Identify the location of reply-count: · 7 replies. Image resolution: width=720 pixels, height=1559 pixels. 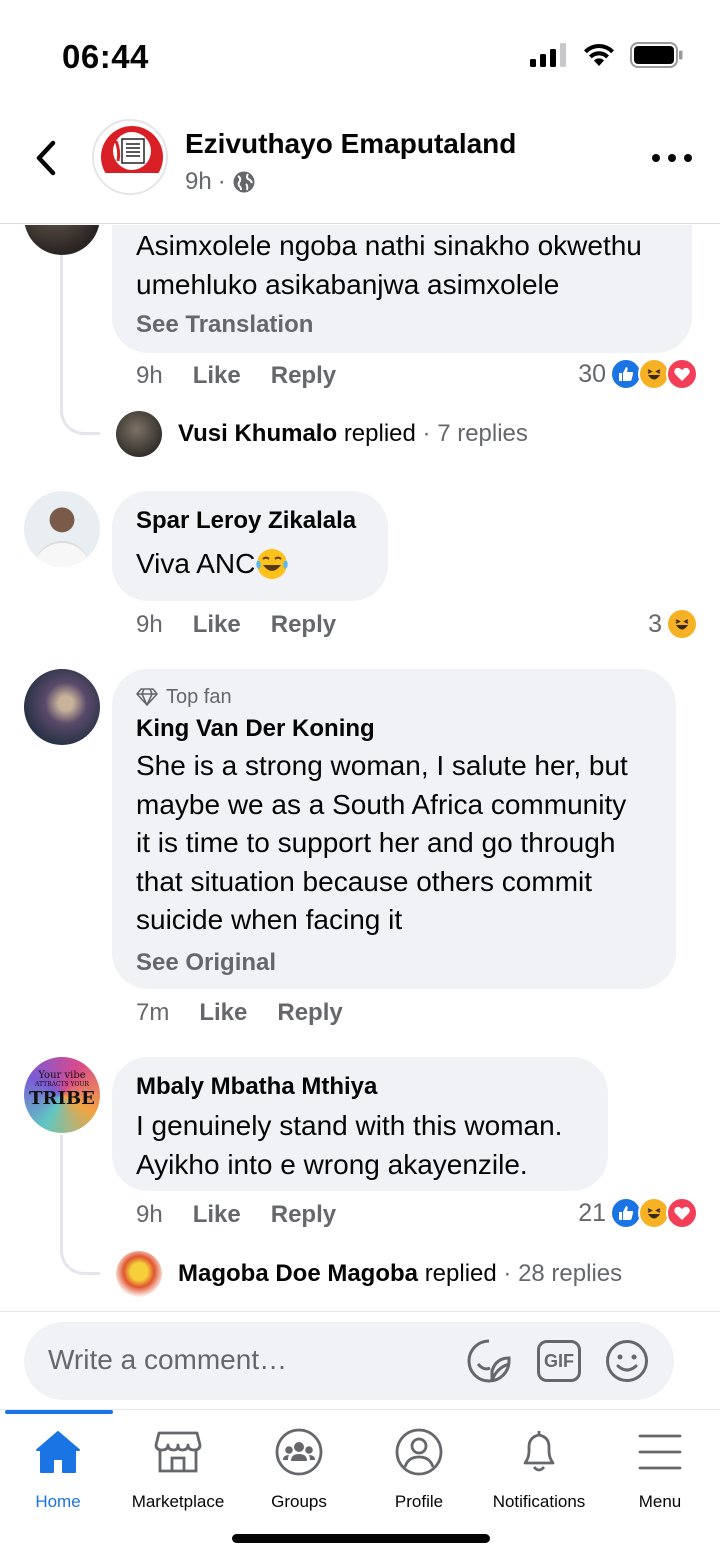
(475, 433).